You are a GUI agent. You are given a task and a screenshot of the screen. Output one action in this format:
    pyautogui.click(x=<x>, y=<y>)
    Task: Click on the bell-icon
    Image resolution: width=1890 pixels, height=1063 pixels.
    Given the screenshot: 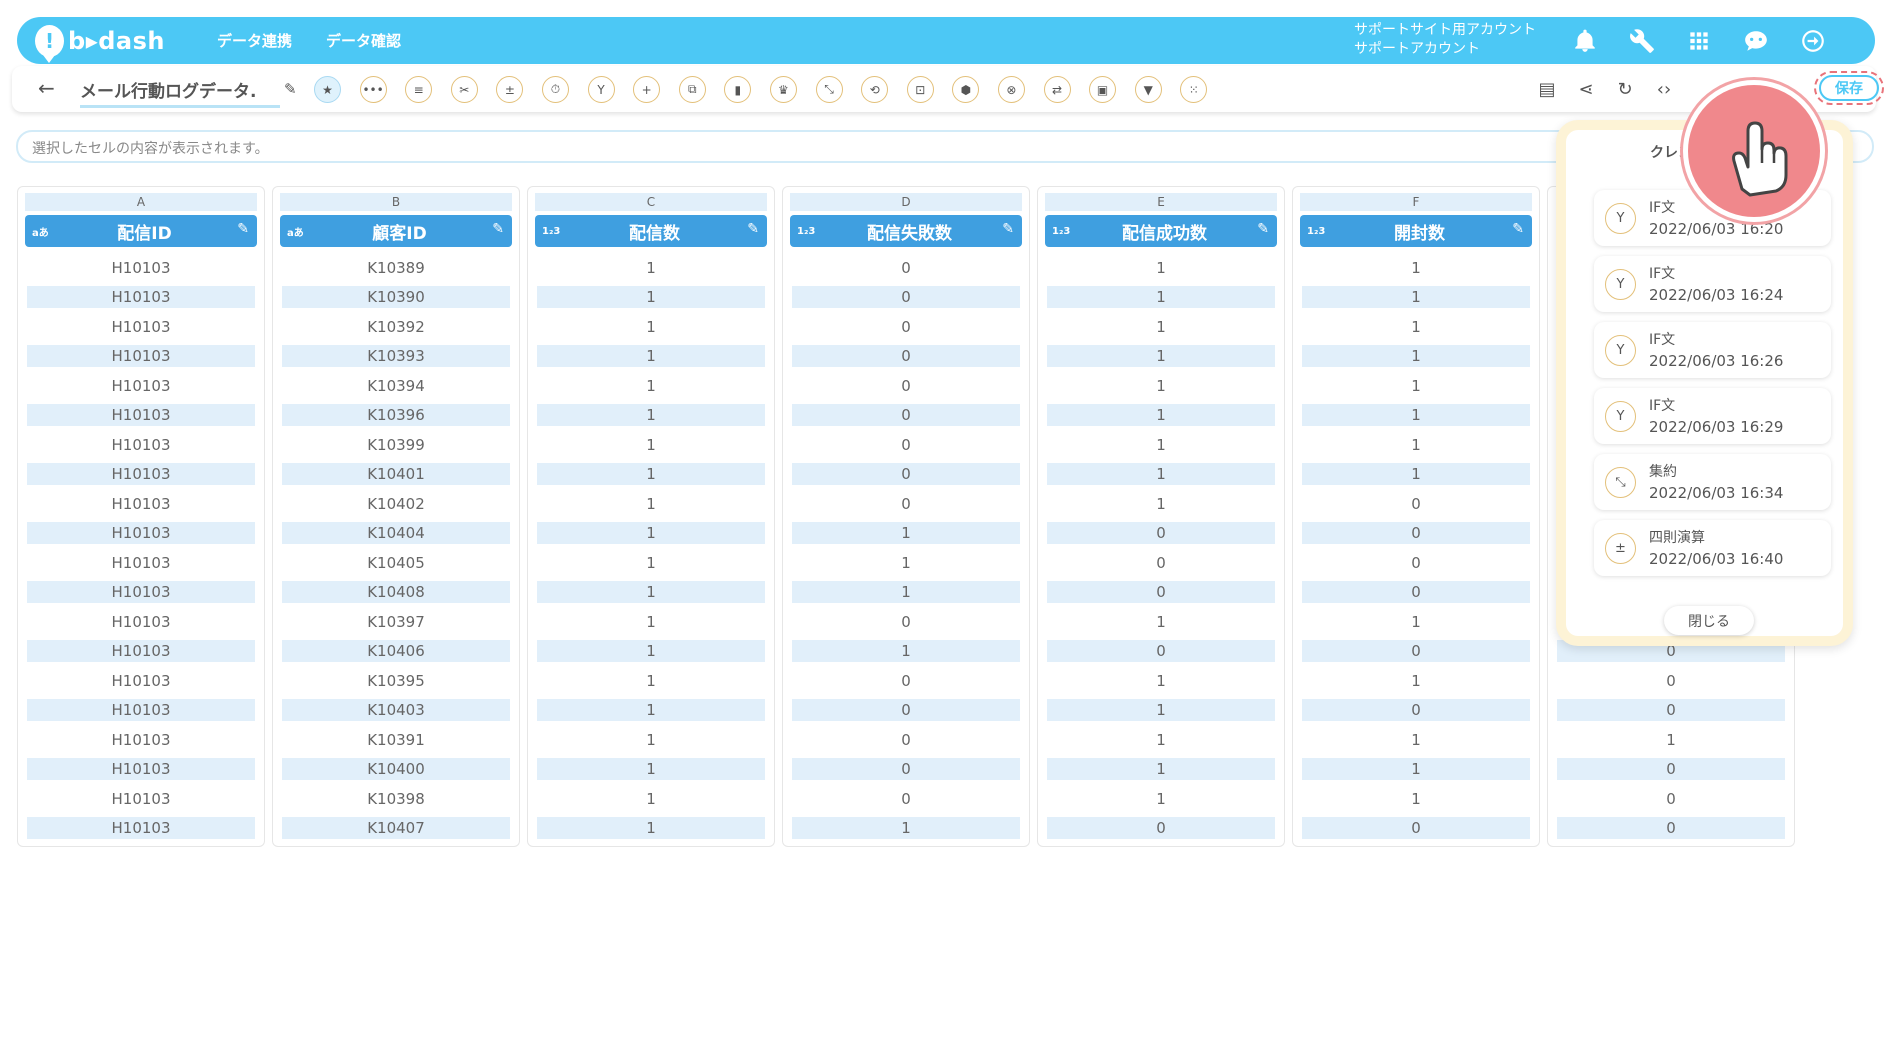 What is the action you would take?
    pyautogui.click(x=1585, y=41)
    